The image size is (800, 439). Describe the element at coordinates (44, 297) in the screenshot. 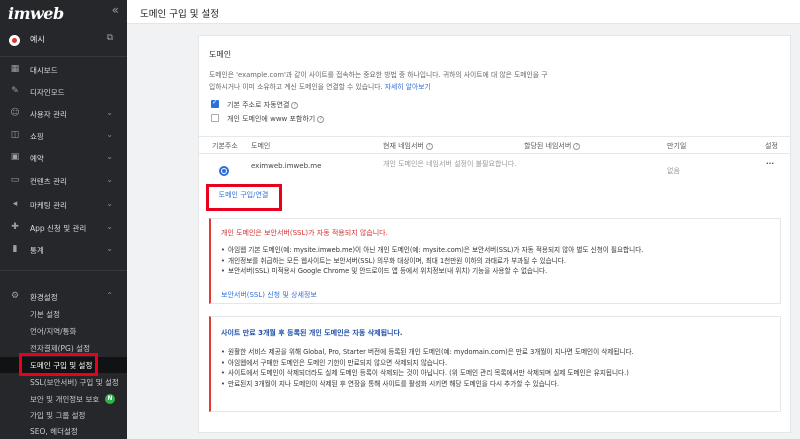

I see `sidebar-item-label: 환경설정` at that location.